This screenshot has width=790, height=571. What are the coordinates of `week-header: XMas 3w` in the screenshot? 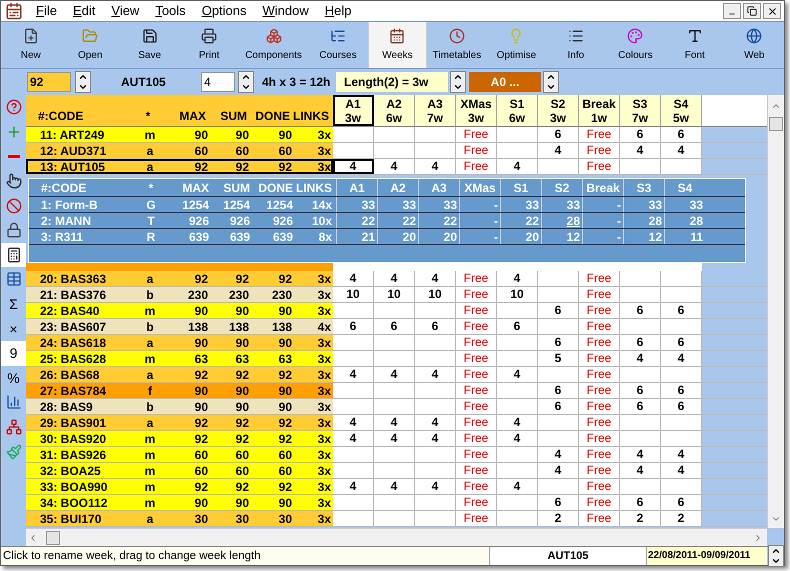 It's located at (476, 110).